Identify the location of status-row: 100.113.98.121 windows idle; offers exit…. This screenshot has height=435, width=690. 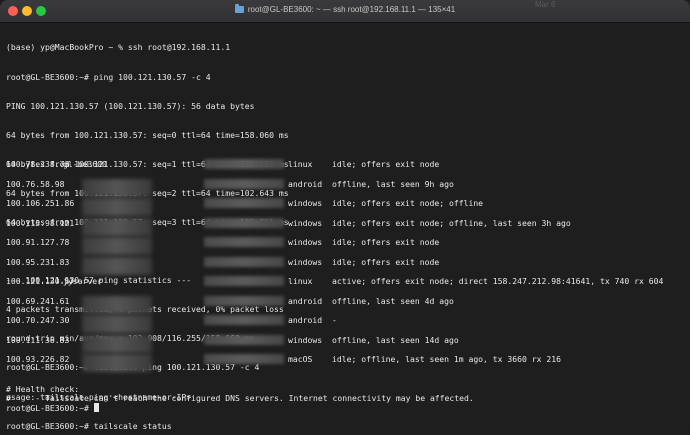
(348, 227).